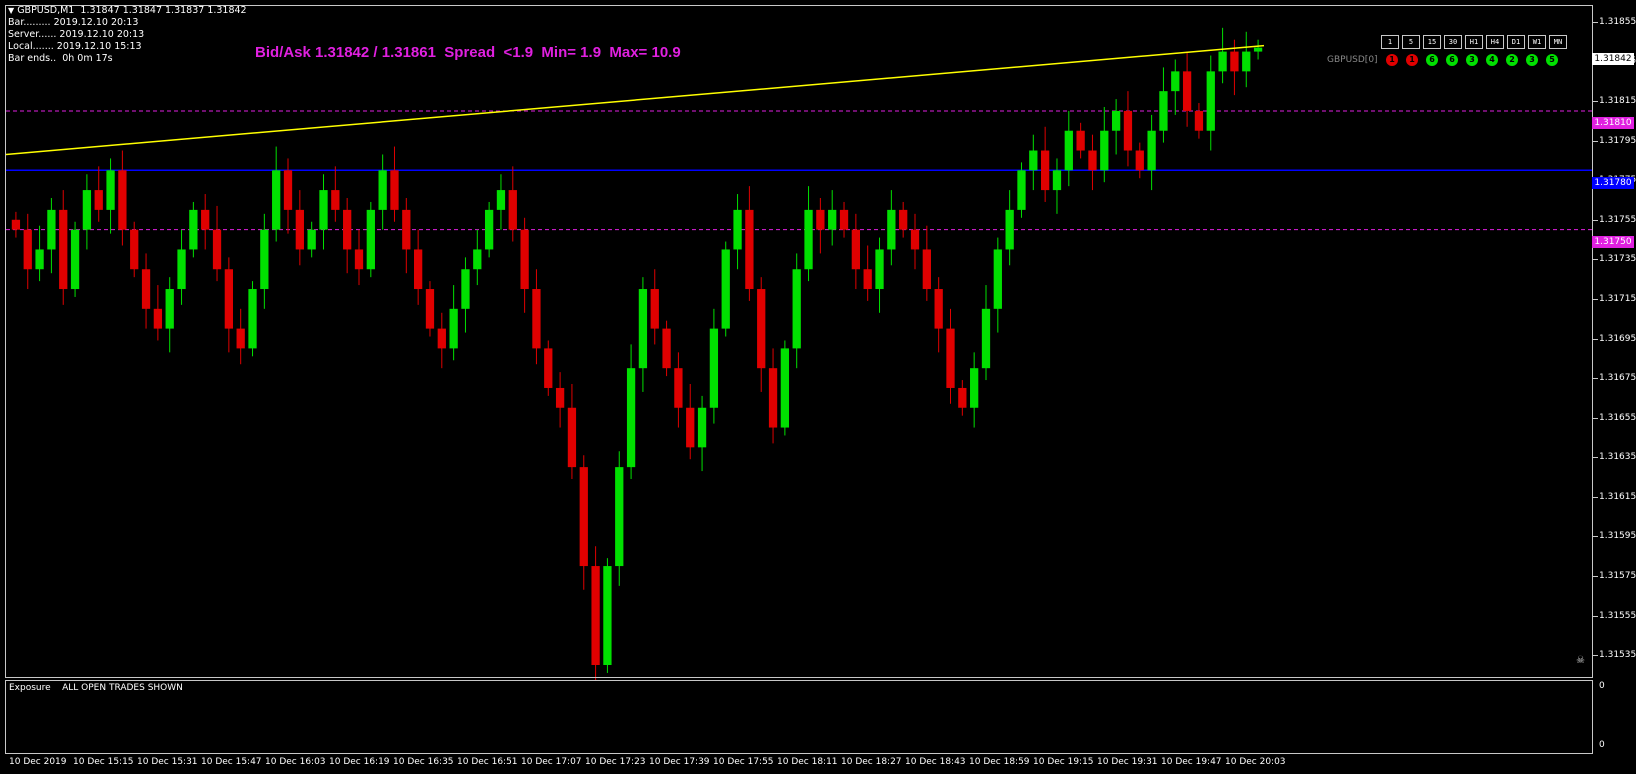 This screenshot has height=774, width=1636. What do you see at coordinates (807, 762) in the screenshot?
I see `time-label: 10 Dec 18:11` at bounding box center [807, 762].